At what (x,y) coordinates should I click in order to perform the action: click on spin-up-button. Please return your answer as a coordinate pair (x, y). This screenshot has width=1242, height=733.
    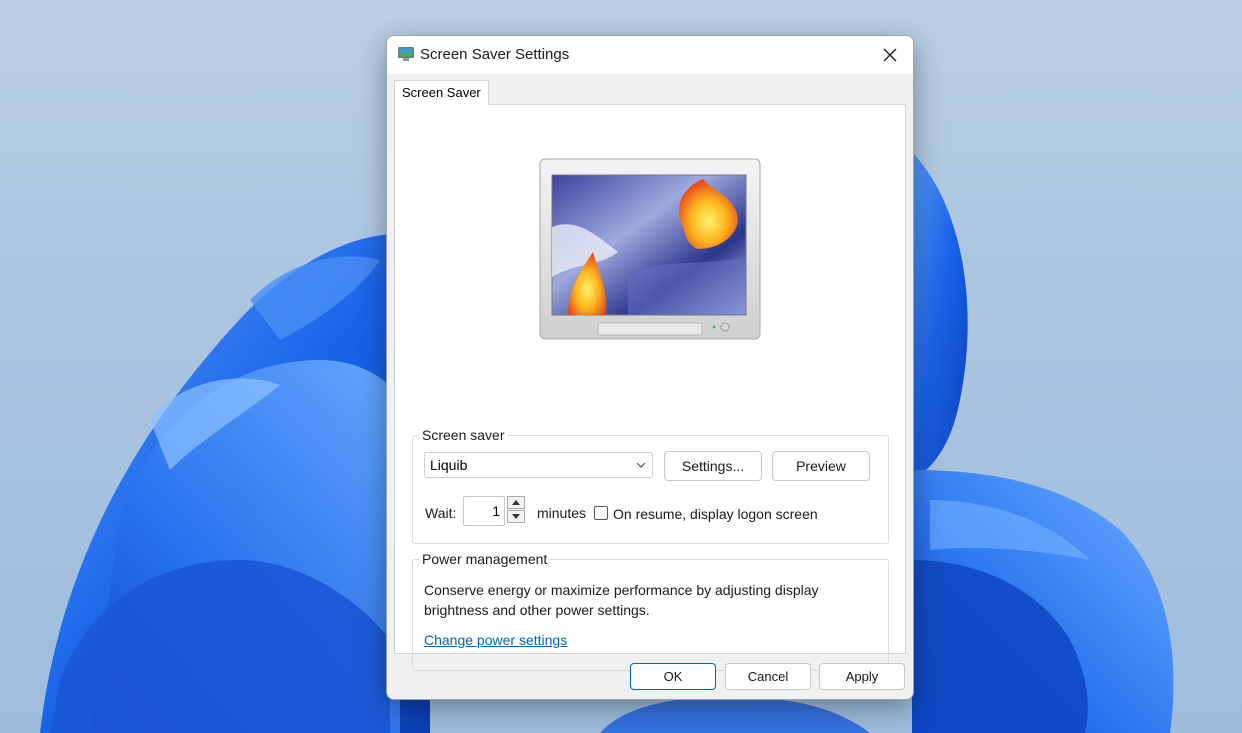
    Looking at the image, I should click on (516, 502).